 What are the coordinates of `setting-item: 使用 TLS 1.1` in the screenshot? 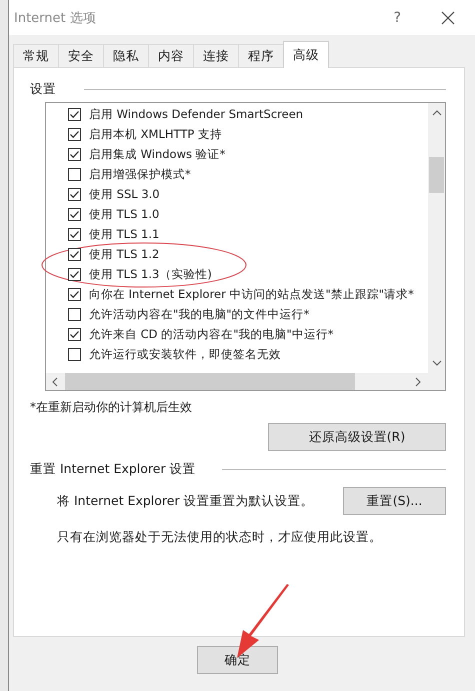 It's located at (248, 234).